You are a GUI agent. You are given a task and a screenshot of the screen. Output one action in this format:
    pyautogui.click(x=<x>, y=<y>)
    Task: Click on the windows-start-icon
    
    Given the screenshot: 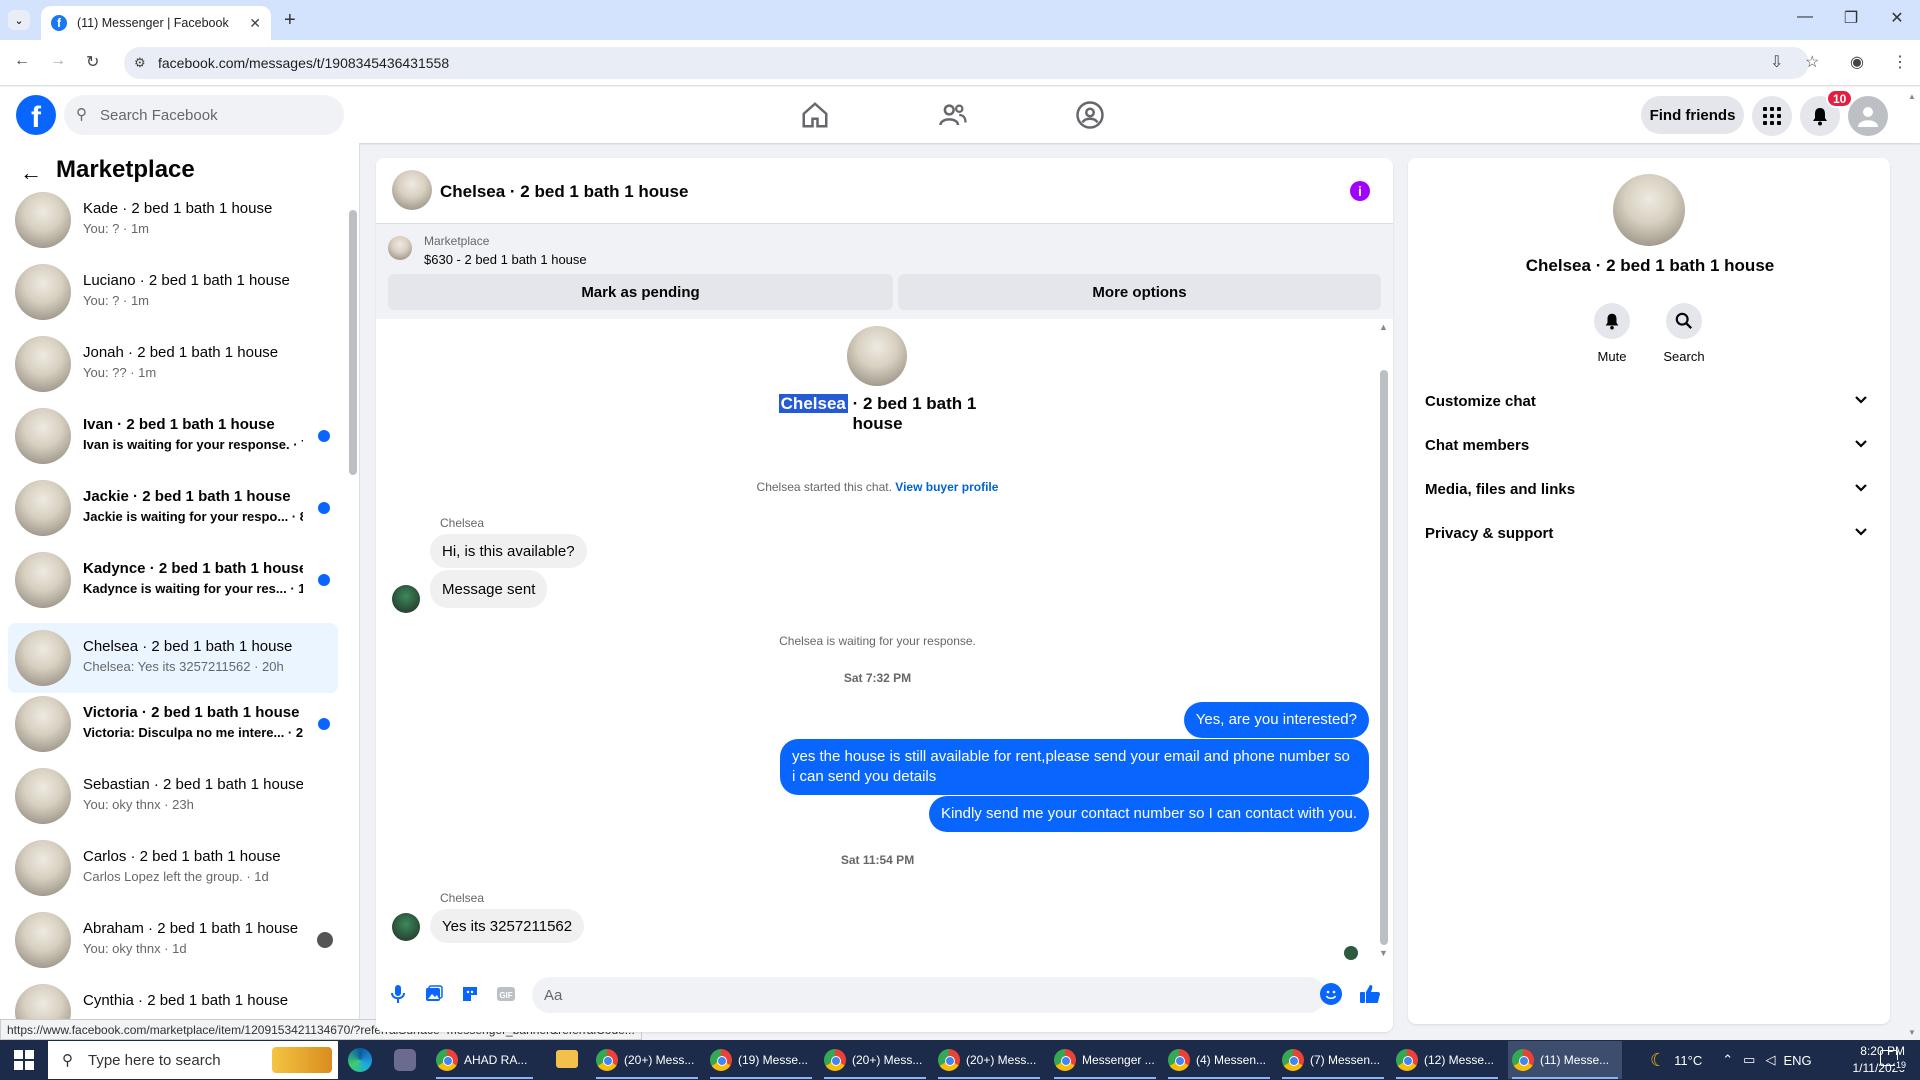 What is the action you would take?
    pyautogui.click(x=24, y=1060)
    